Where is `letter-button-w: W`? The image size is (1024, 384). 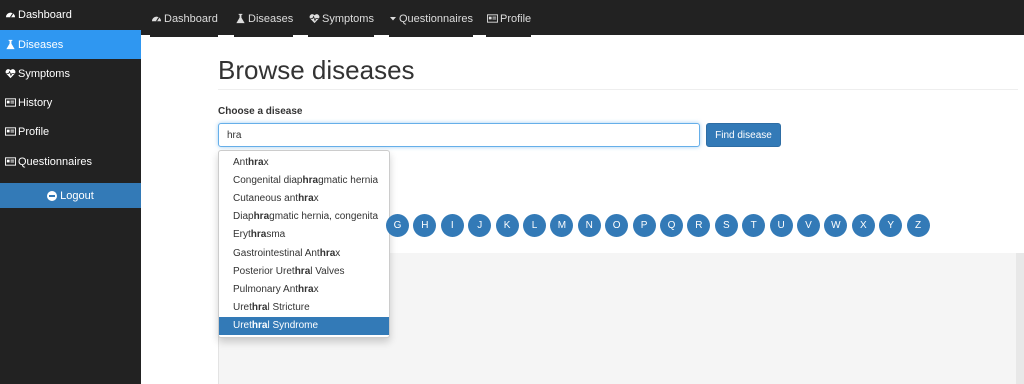 letter-button-w: W is located at coordinates (836, 225).